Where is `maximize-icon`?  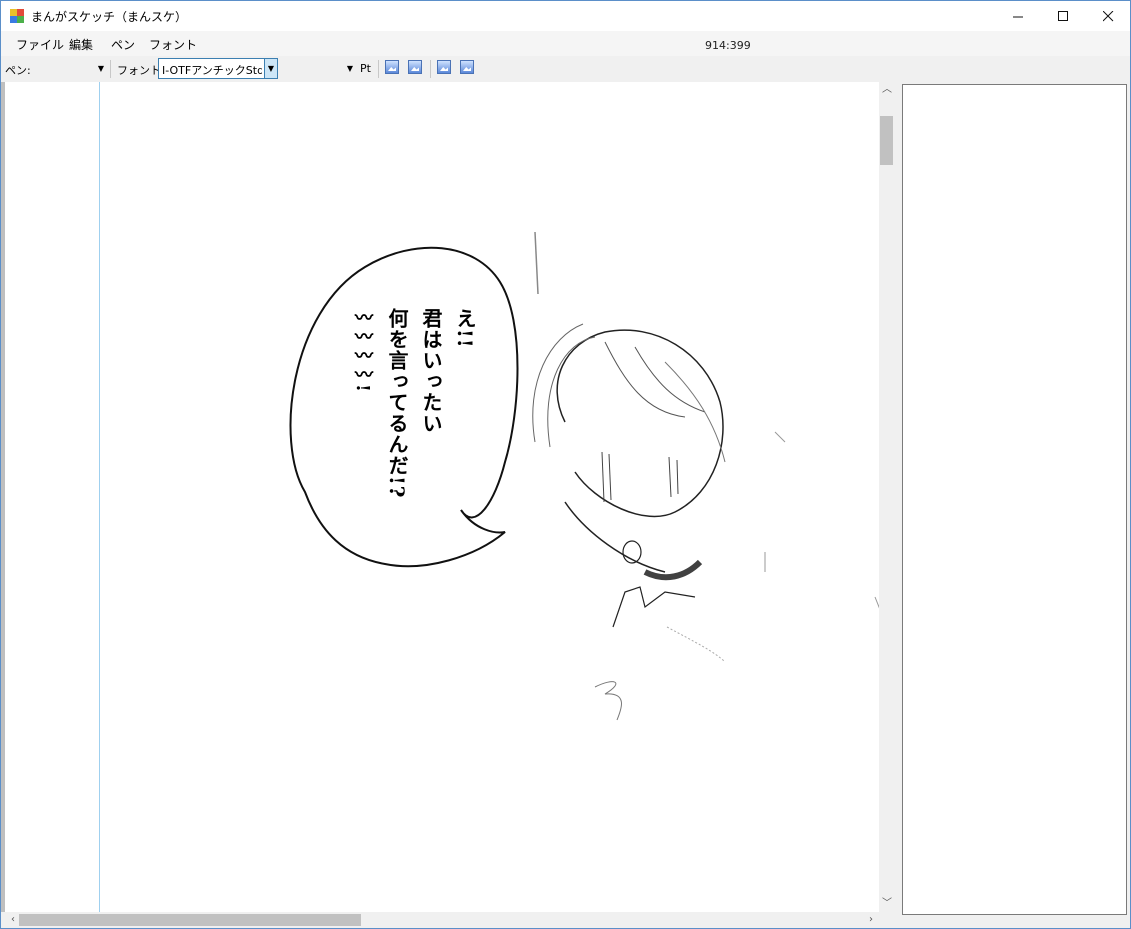 maximize-icon is located at coordinates (1062, 15).